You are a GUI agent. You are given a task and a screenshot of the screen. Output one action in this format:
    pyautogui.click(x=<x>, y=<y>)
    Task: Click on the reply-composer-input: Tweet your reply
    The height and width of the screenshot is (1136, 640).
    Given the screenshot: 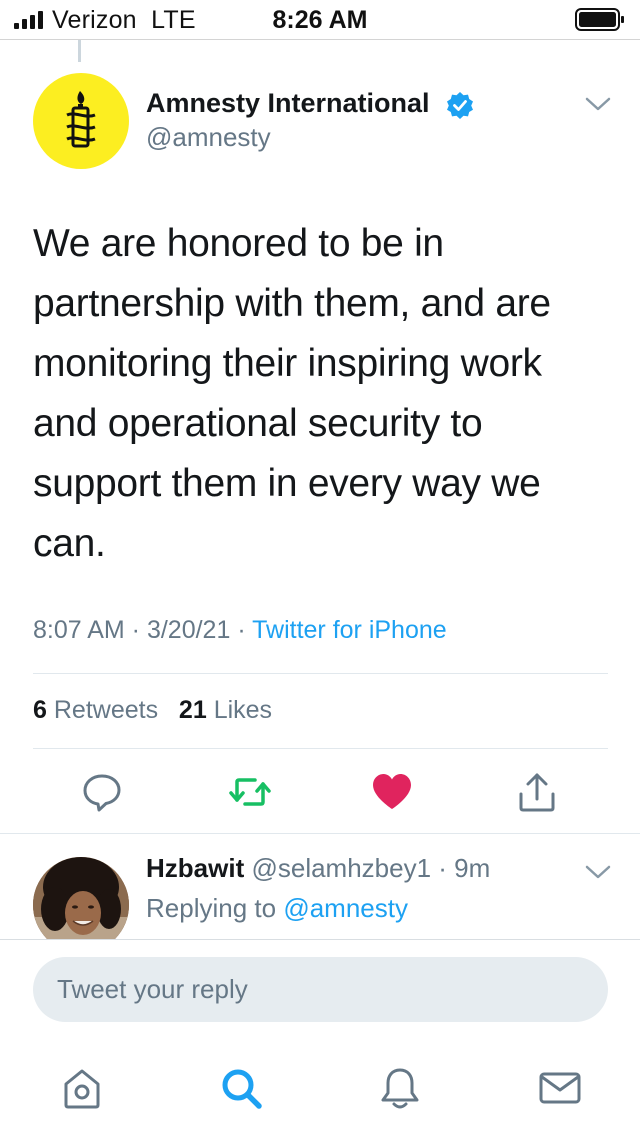 What is the action you would take?
    pyautogui.click(x=320, y=989)
    